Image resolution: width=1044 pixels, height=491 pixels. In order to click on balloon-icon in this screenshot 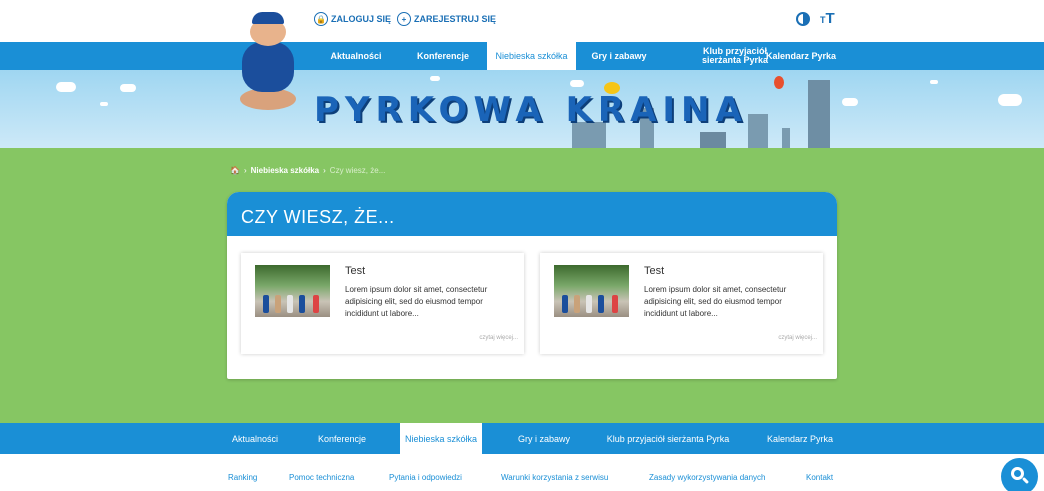, I will do `click(779, 82)`.